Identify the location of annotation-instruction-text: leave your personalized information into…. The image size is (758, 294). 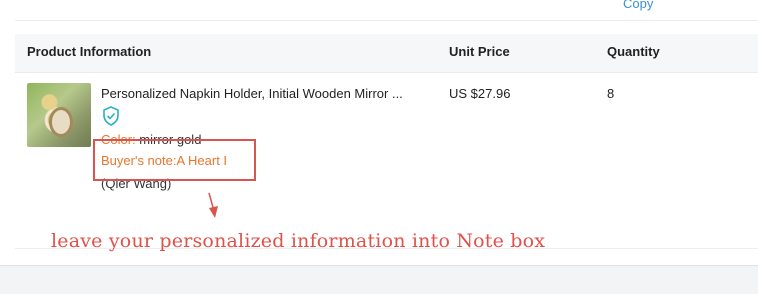
(298, 241).